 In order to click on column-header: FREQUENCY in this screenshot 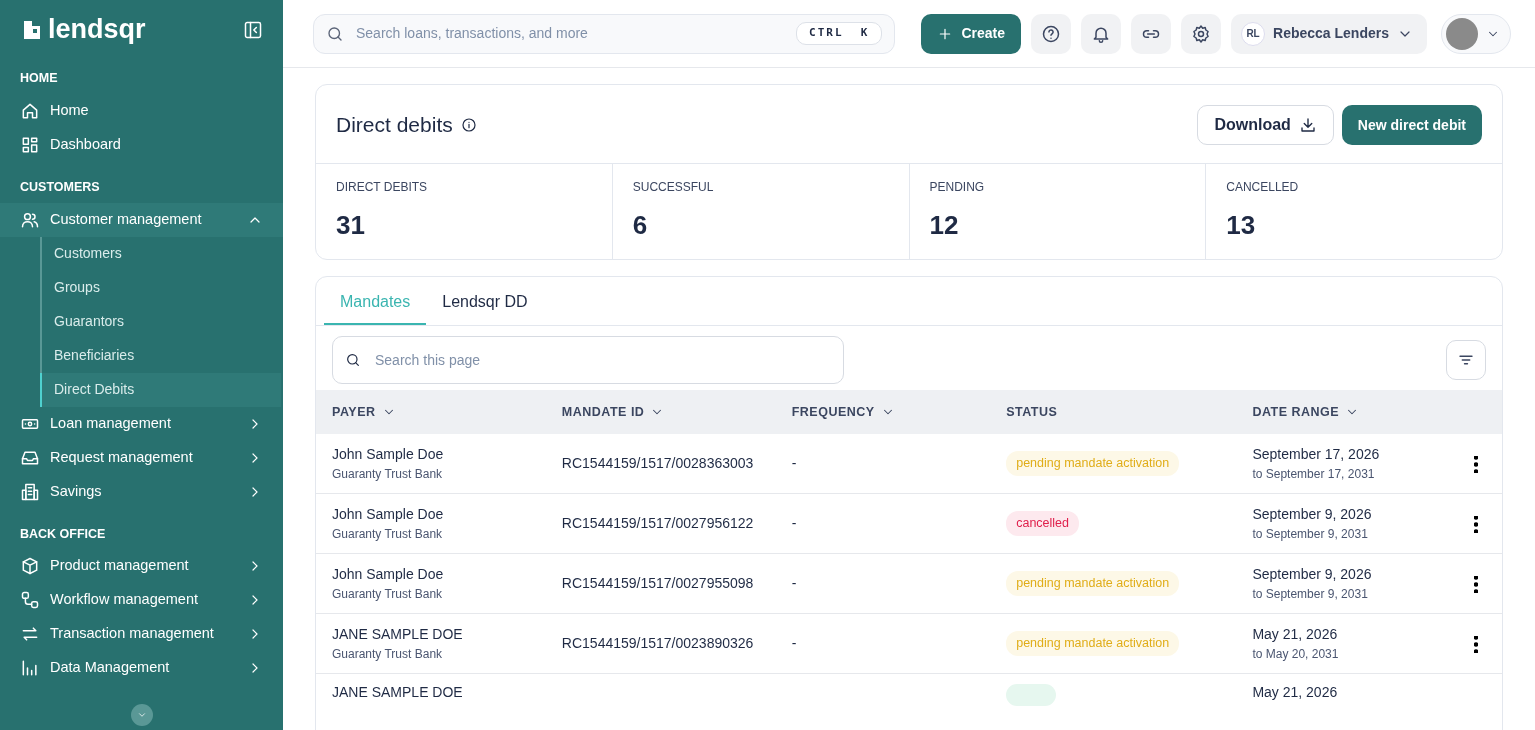, I will do `click(833, 412)`.